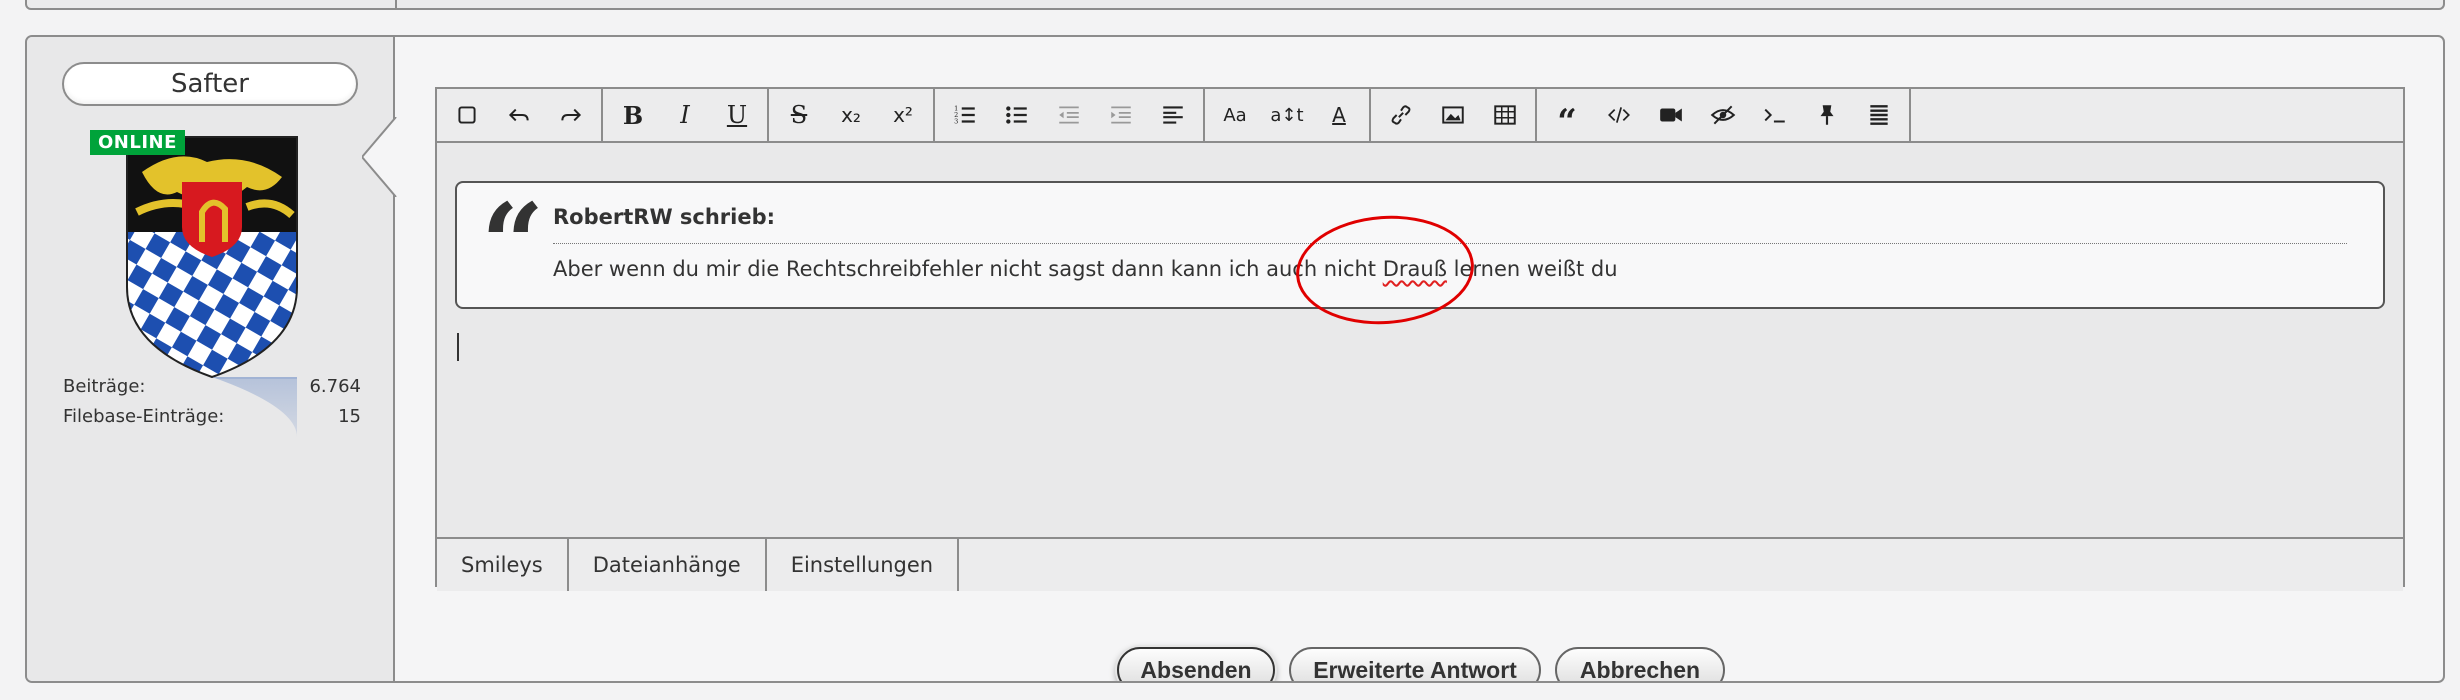 This screenshot has width=2460, height=700. I want to click on subscript-icon: x₂, so click(851, 115).